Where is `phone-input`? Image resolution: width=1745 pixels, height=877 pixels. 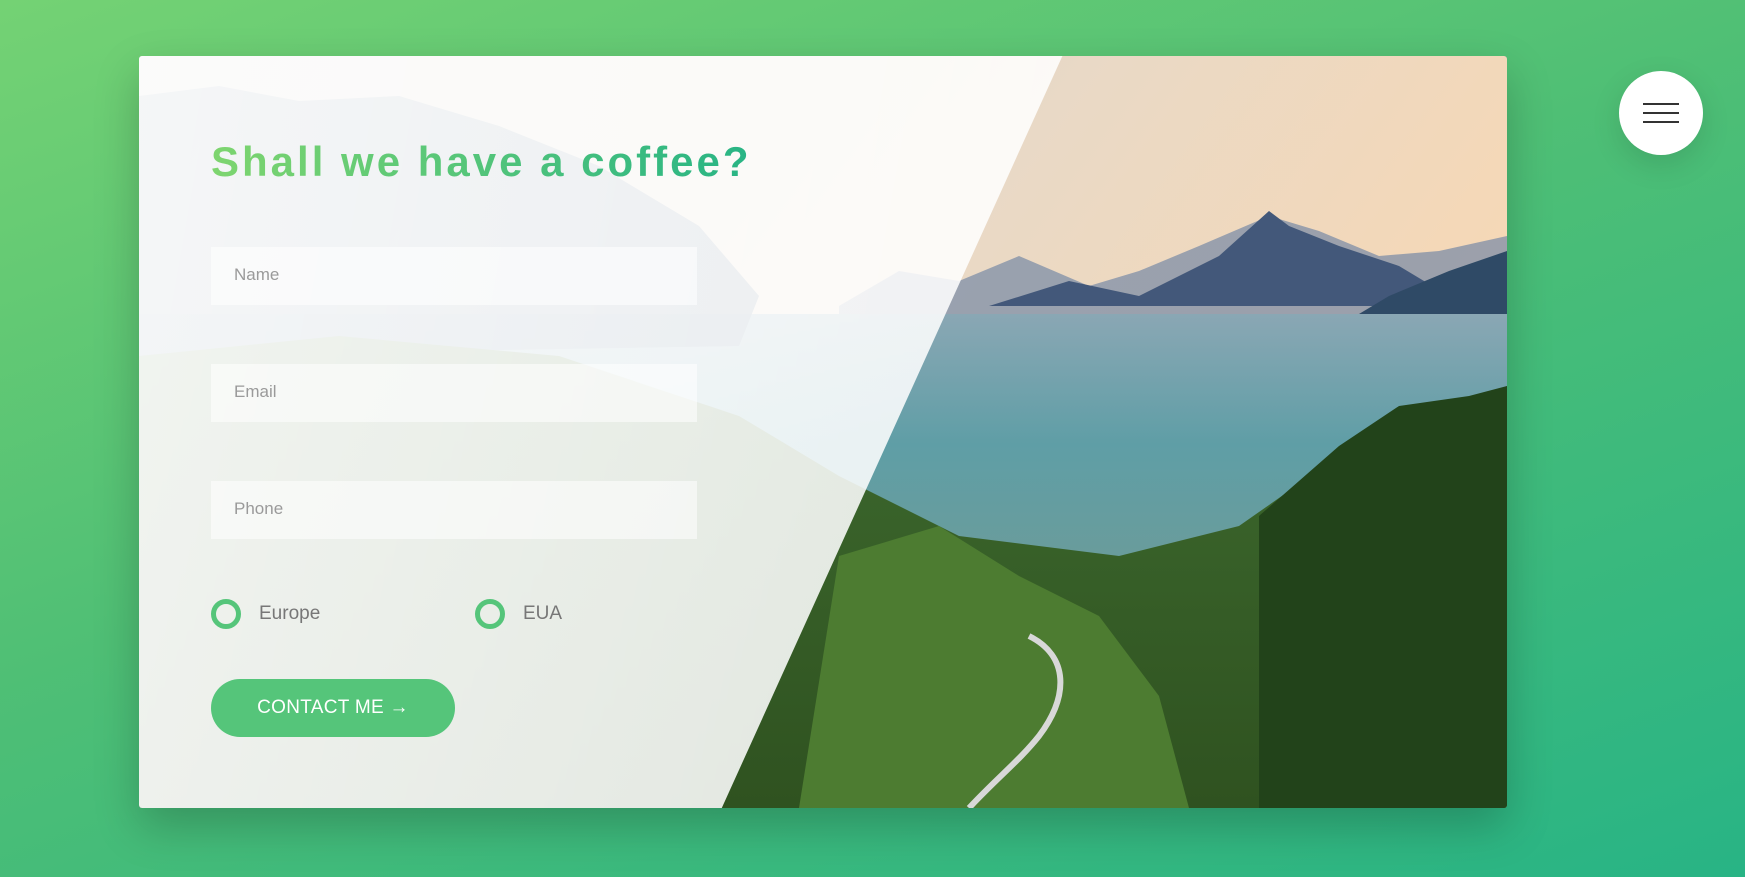 phone-input is located at coordinates (454, 510).